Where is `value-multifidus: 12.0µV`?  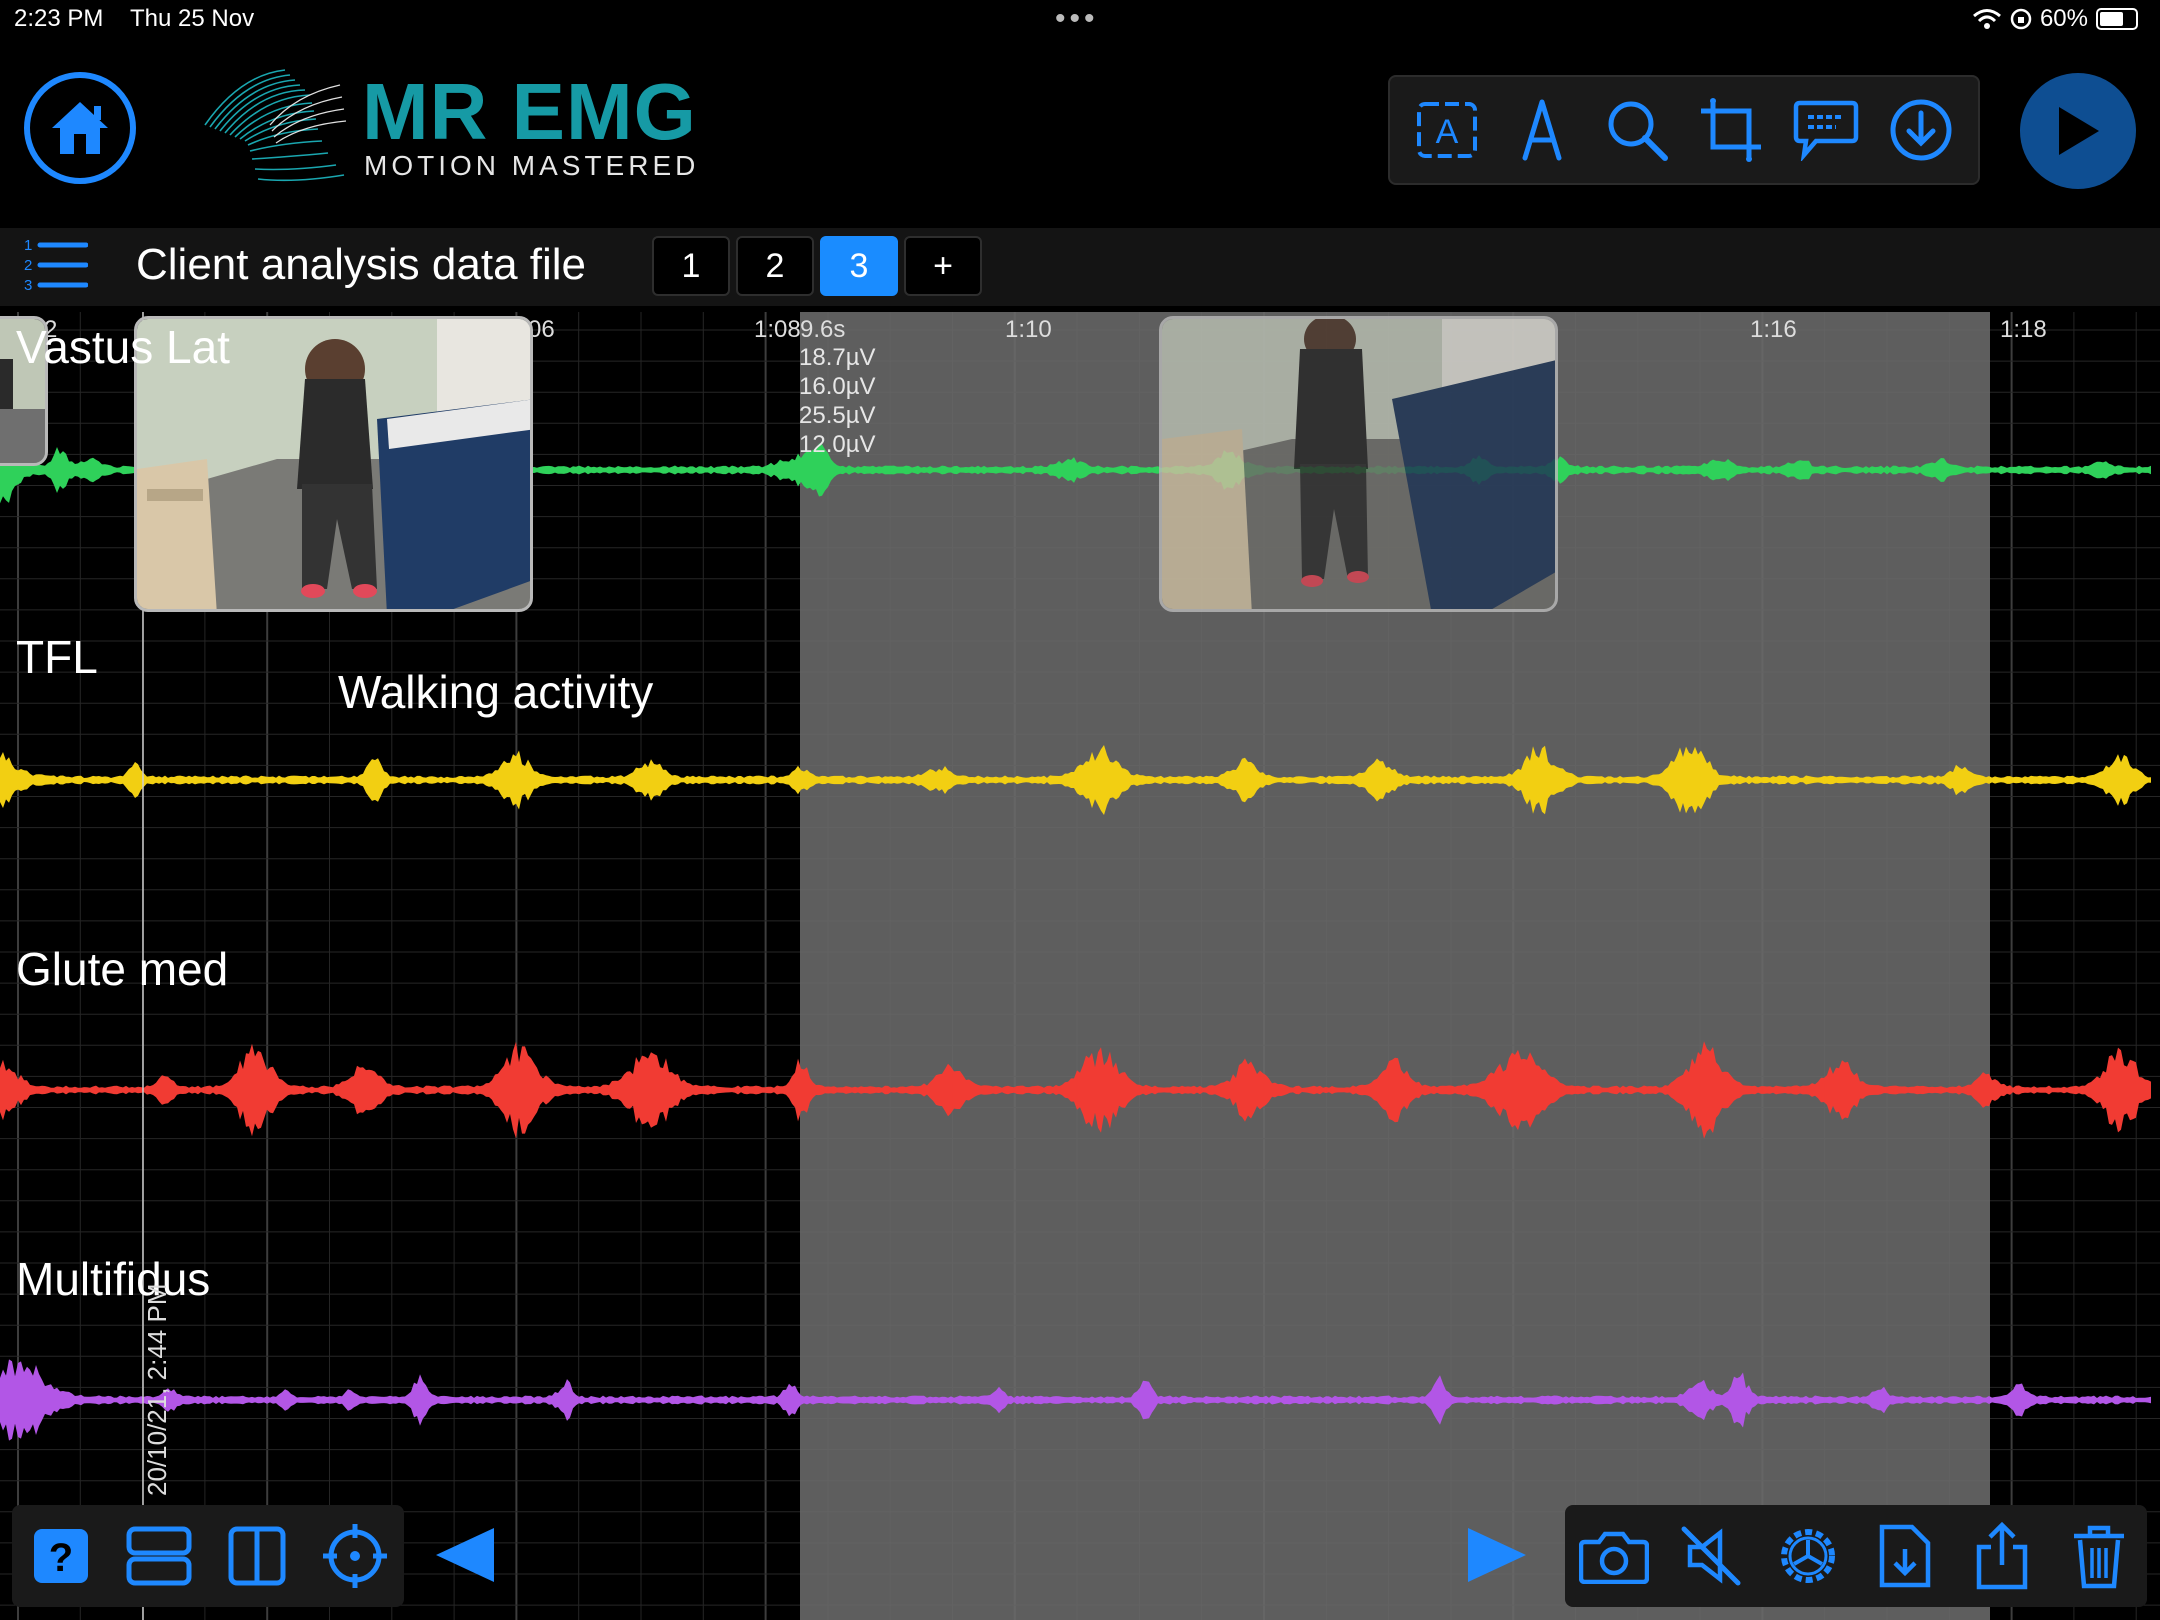
value-multifidus: 12.0µV is located at coordinates (837, 444).